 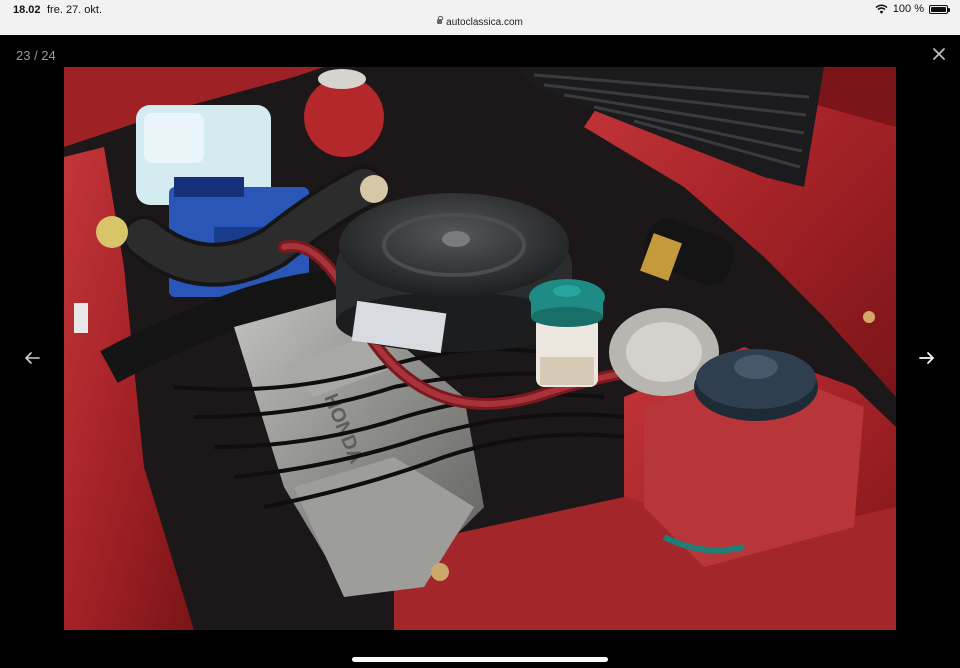 What do you see at coordinates (939, 9) in the screenshot?
I see `battery-icon` at bounding box center [939, 9].